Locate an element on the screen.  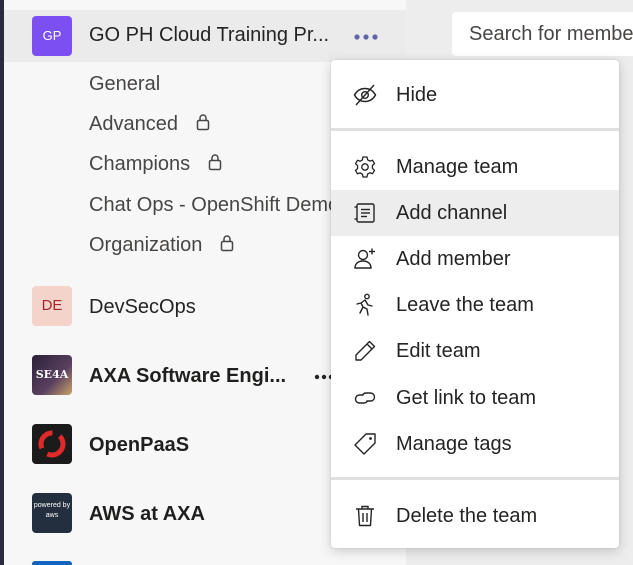
channel-label: Organization is located at coordinates (146, 245).